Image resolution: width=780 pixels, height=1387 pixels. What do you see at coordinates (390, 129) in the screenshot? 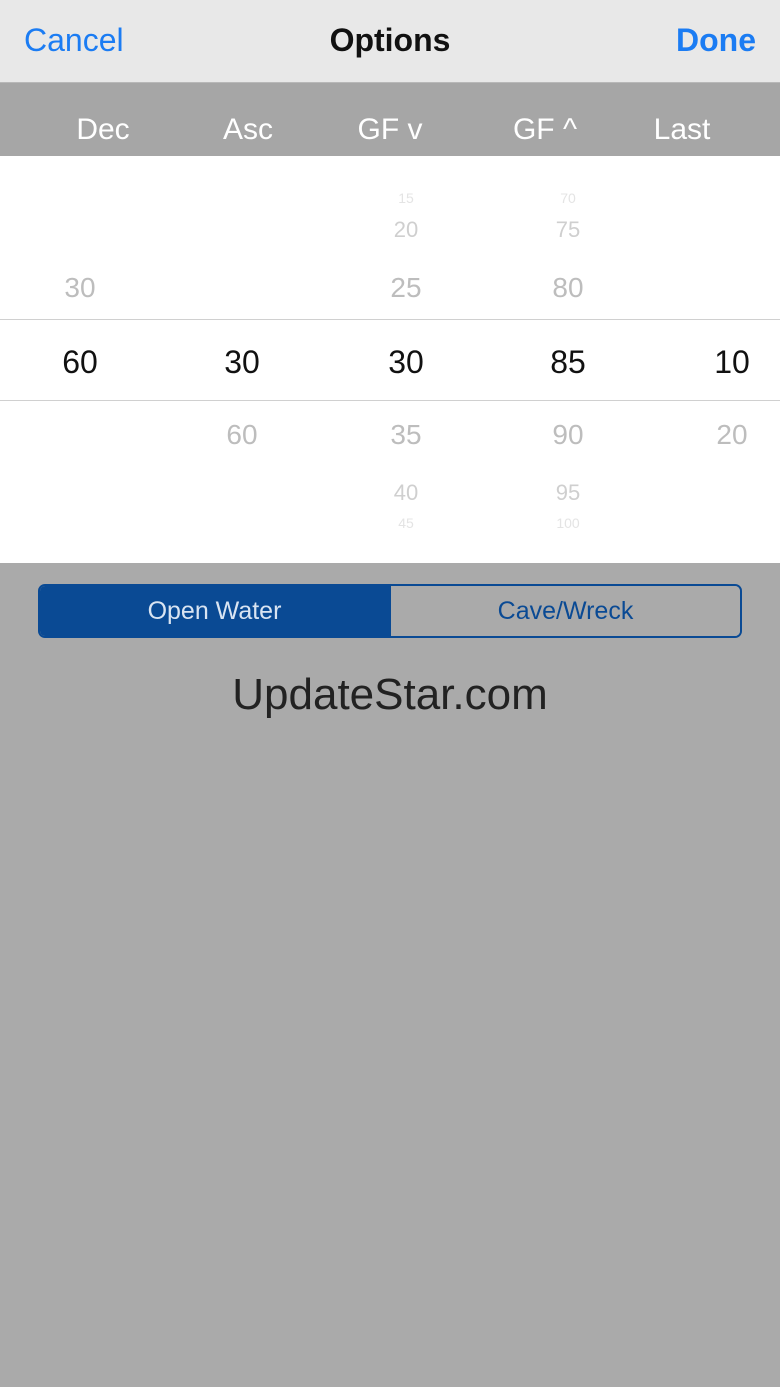
I see `header-gf-down: GF v` at bounding box center [390, 129].